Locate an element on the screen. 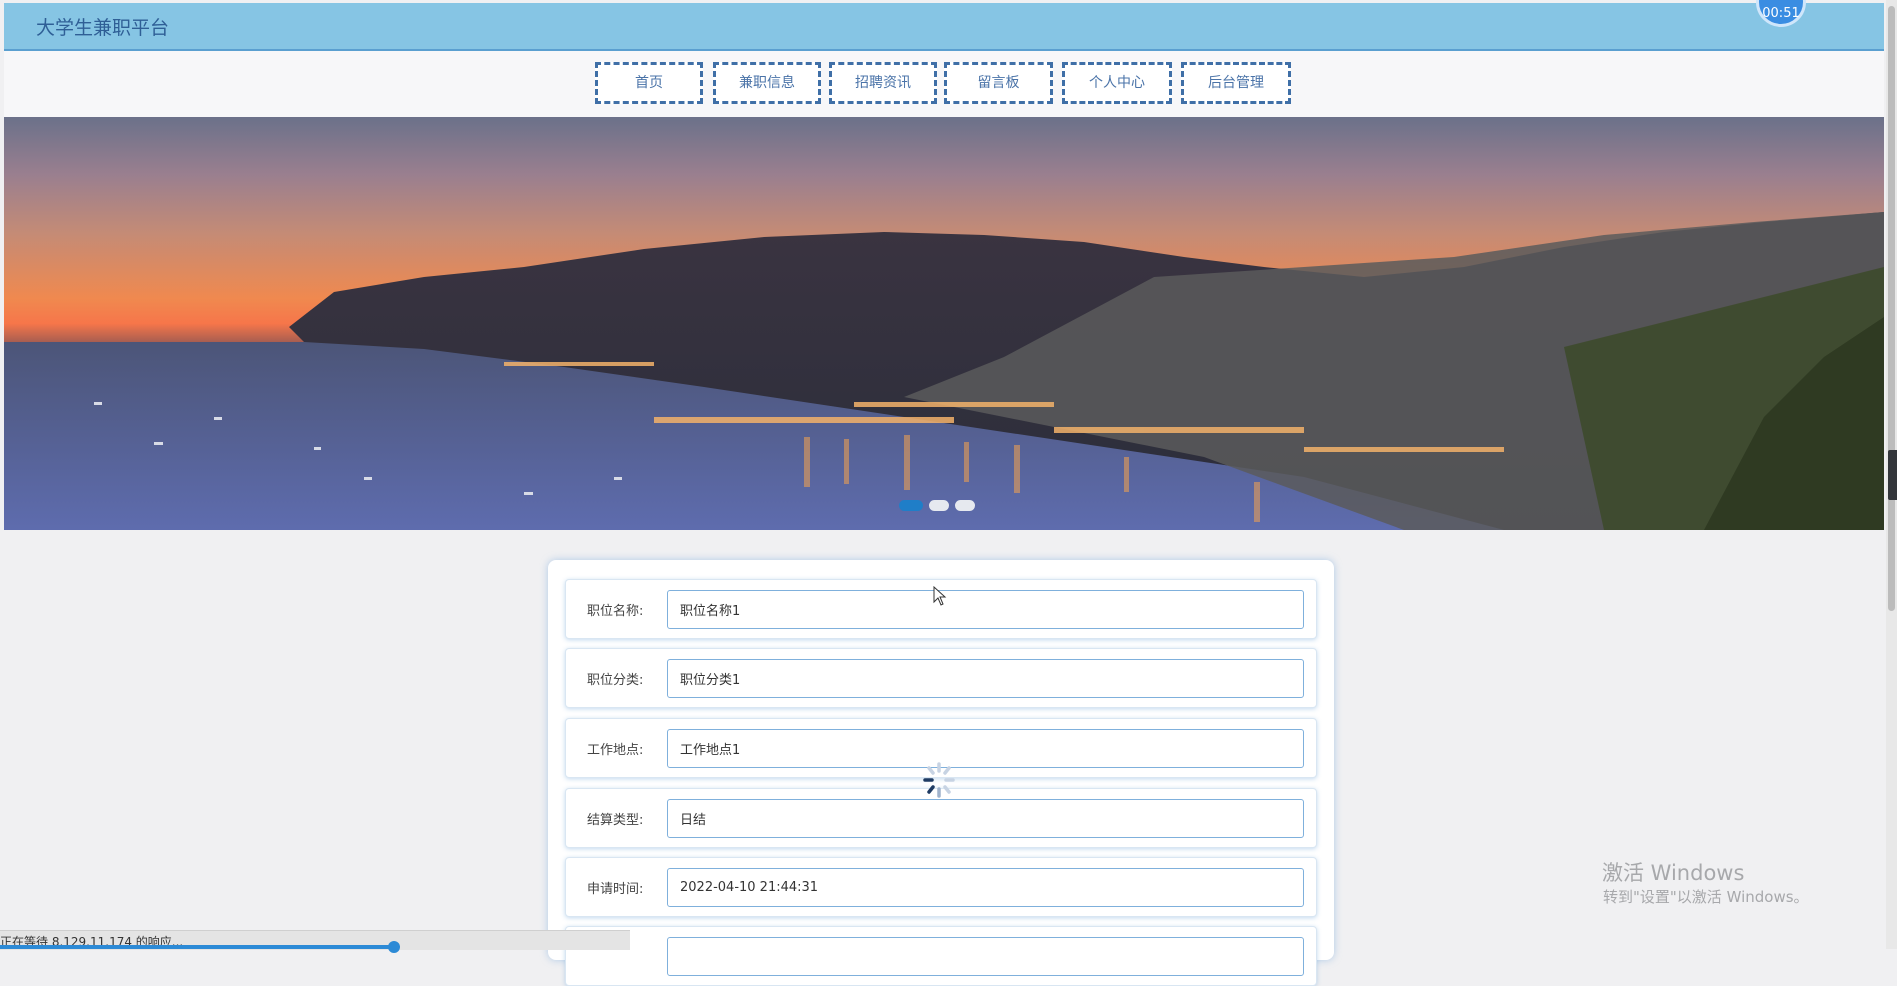 The height and width of the screenshot is (986, 1897). job-category-field is located at coordinates (985, 678).